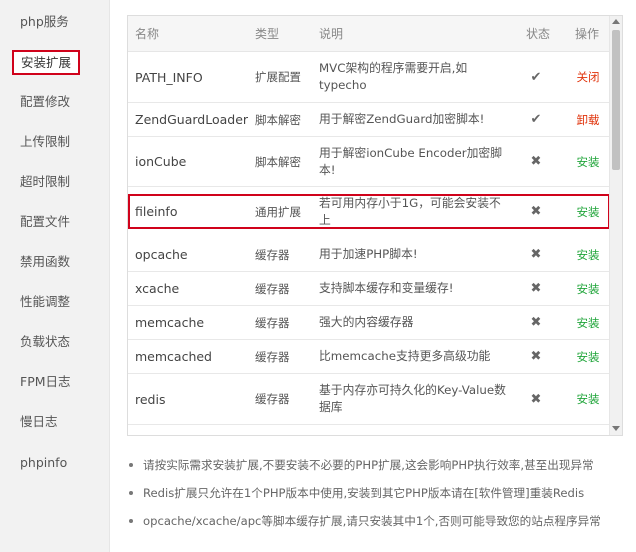 The width and height of the screenshot is (636, 552). What do you see at coordinates (45, 182) in the screenshot?
I see `sidebar-item-timeout-limit: 超时限制` at bounding box center [45, 182].